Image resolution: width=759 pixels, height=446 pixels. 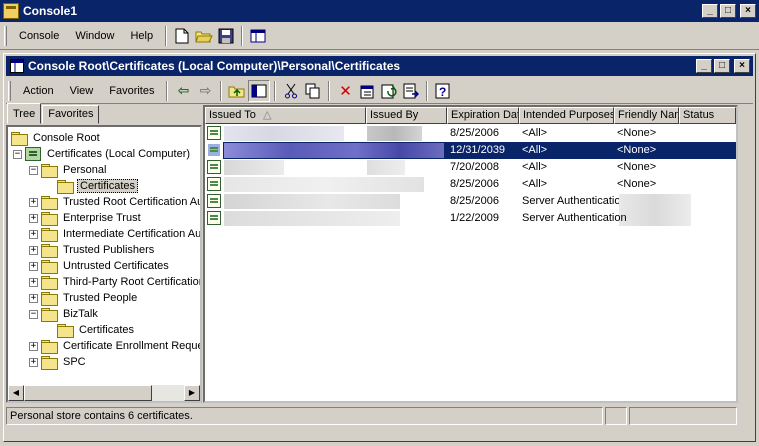 What do you see at coordinates (285, 115) in the screenshot?
I see `column-header-issued-to: Issued To △` at bounding box center [285, 115].